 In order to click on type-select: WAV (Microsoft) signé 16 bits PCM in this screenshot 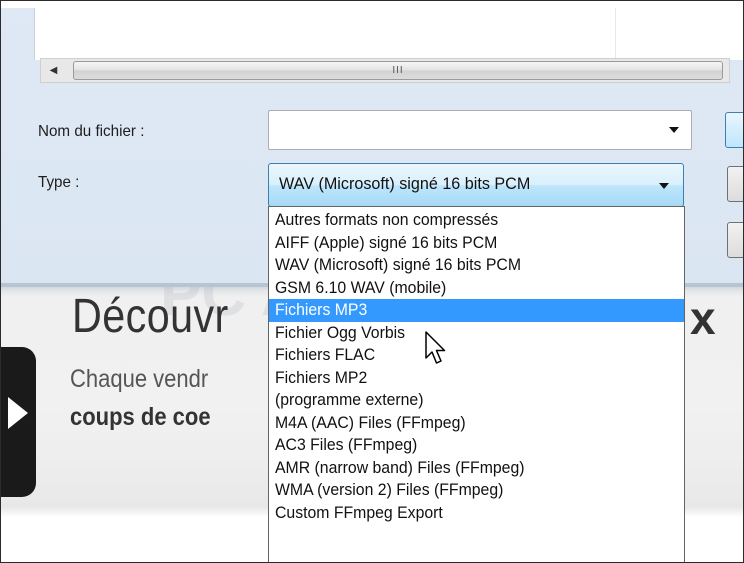, I will do `click(476, 185)`.